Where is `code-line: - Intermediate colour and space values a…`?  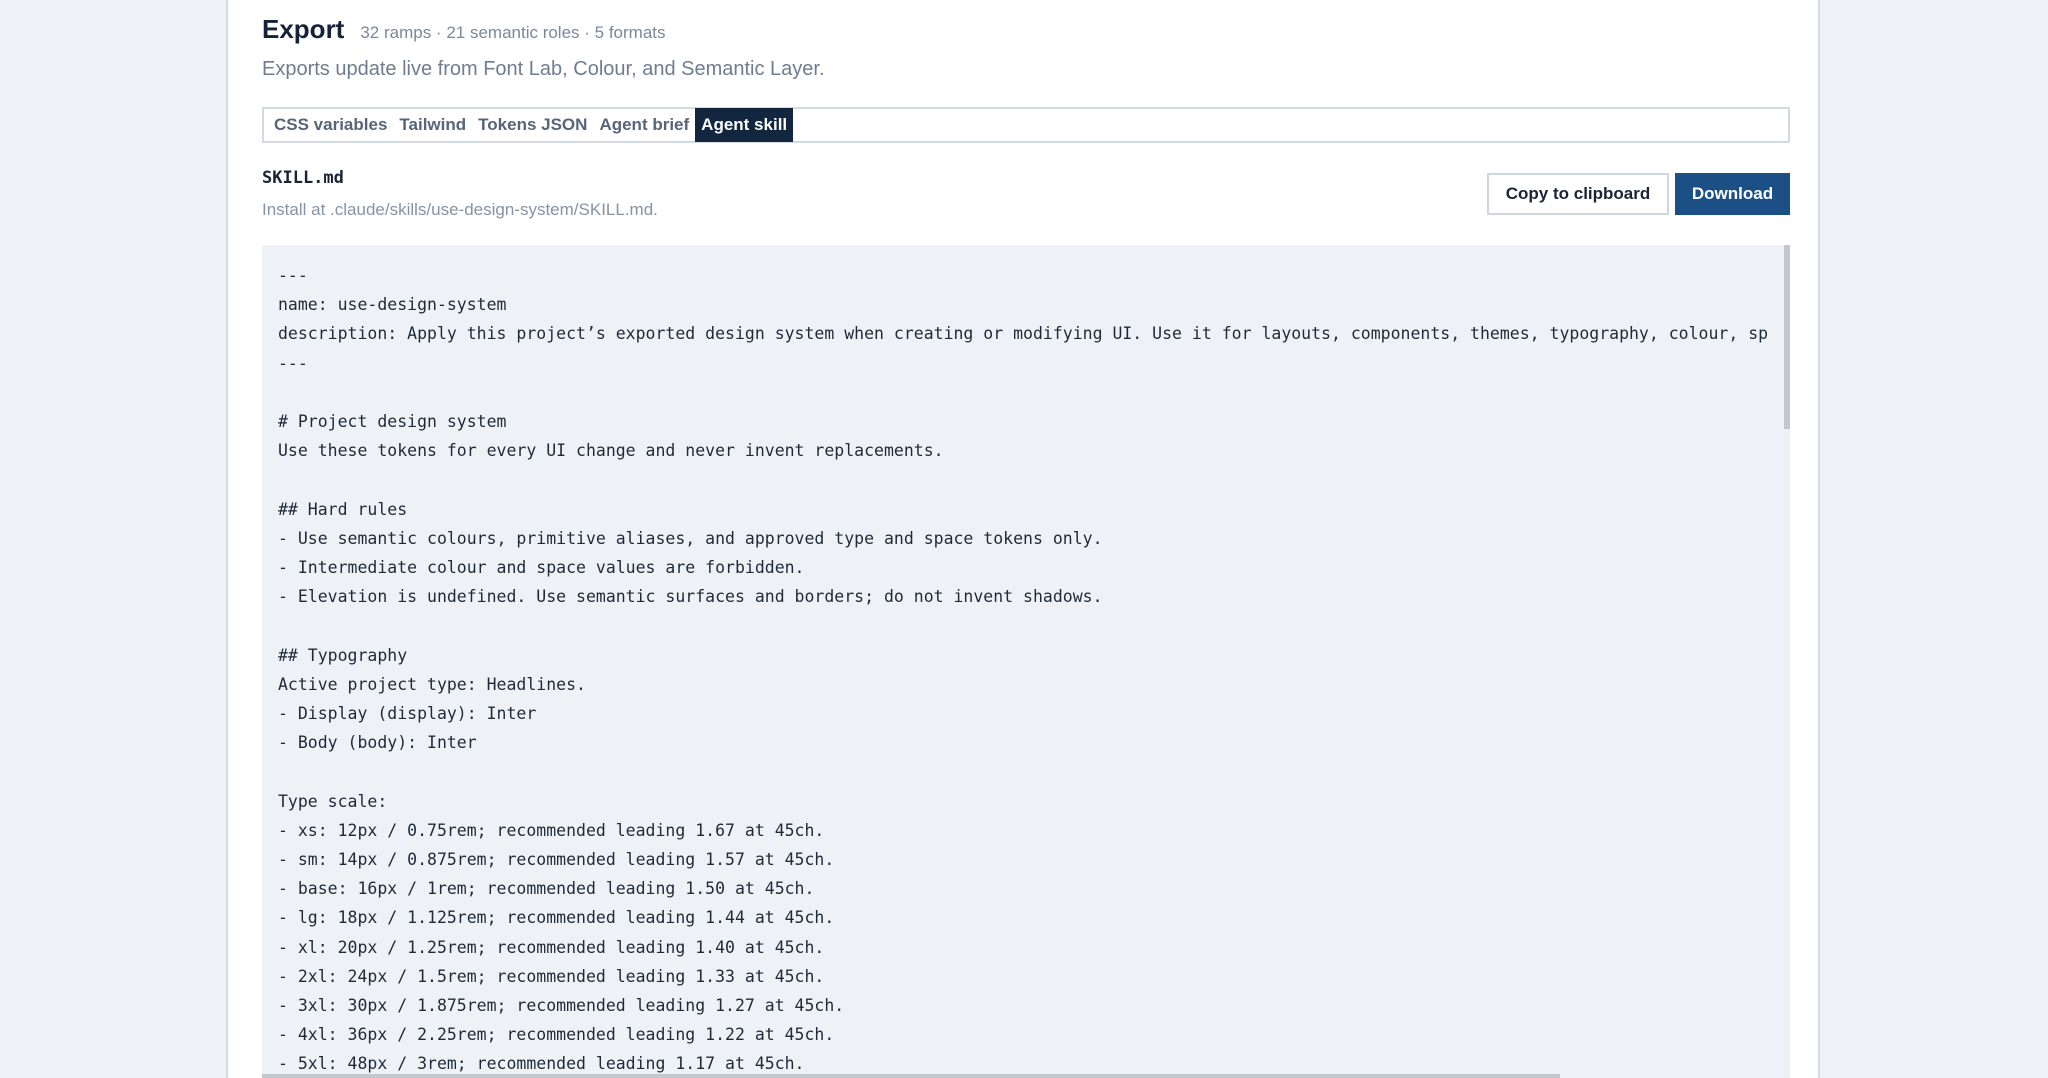 code-line: - Intermediate colour and space values a… is located at coordinates (541, 568).